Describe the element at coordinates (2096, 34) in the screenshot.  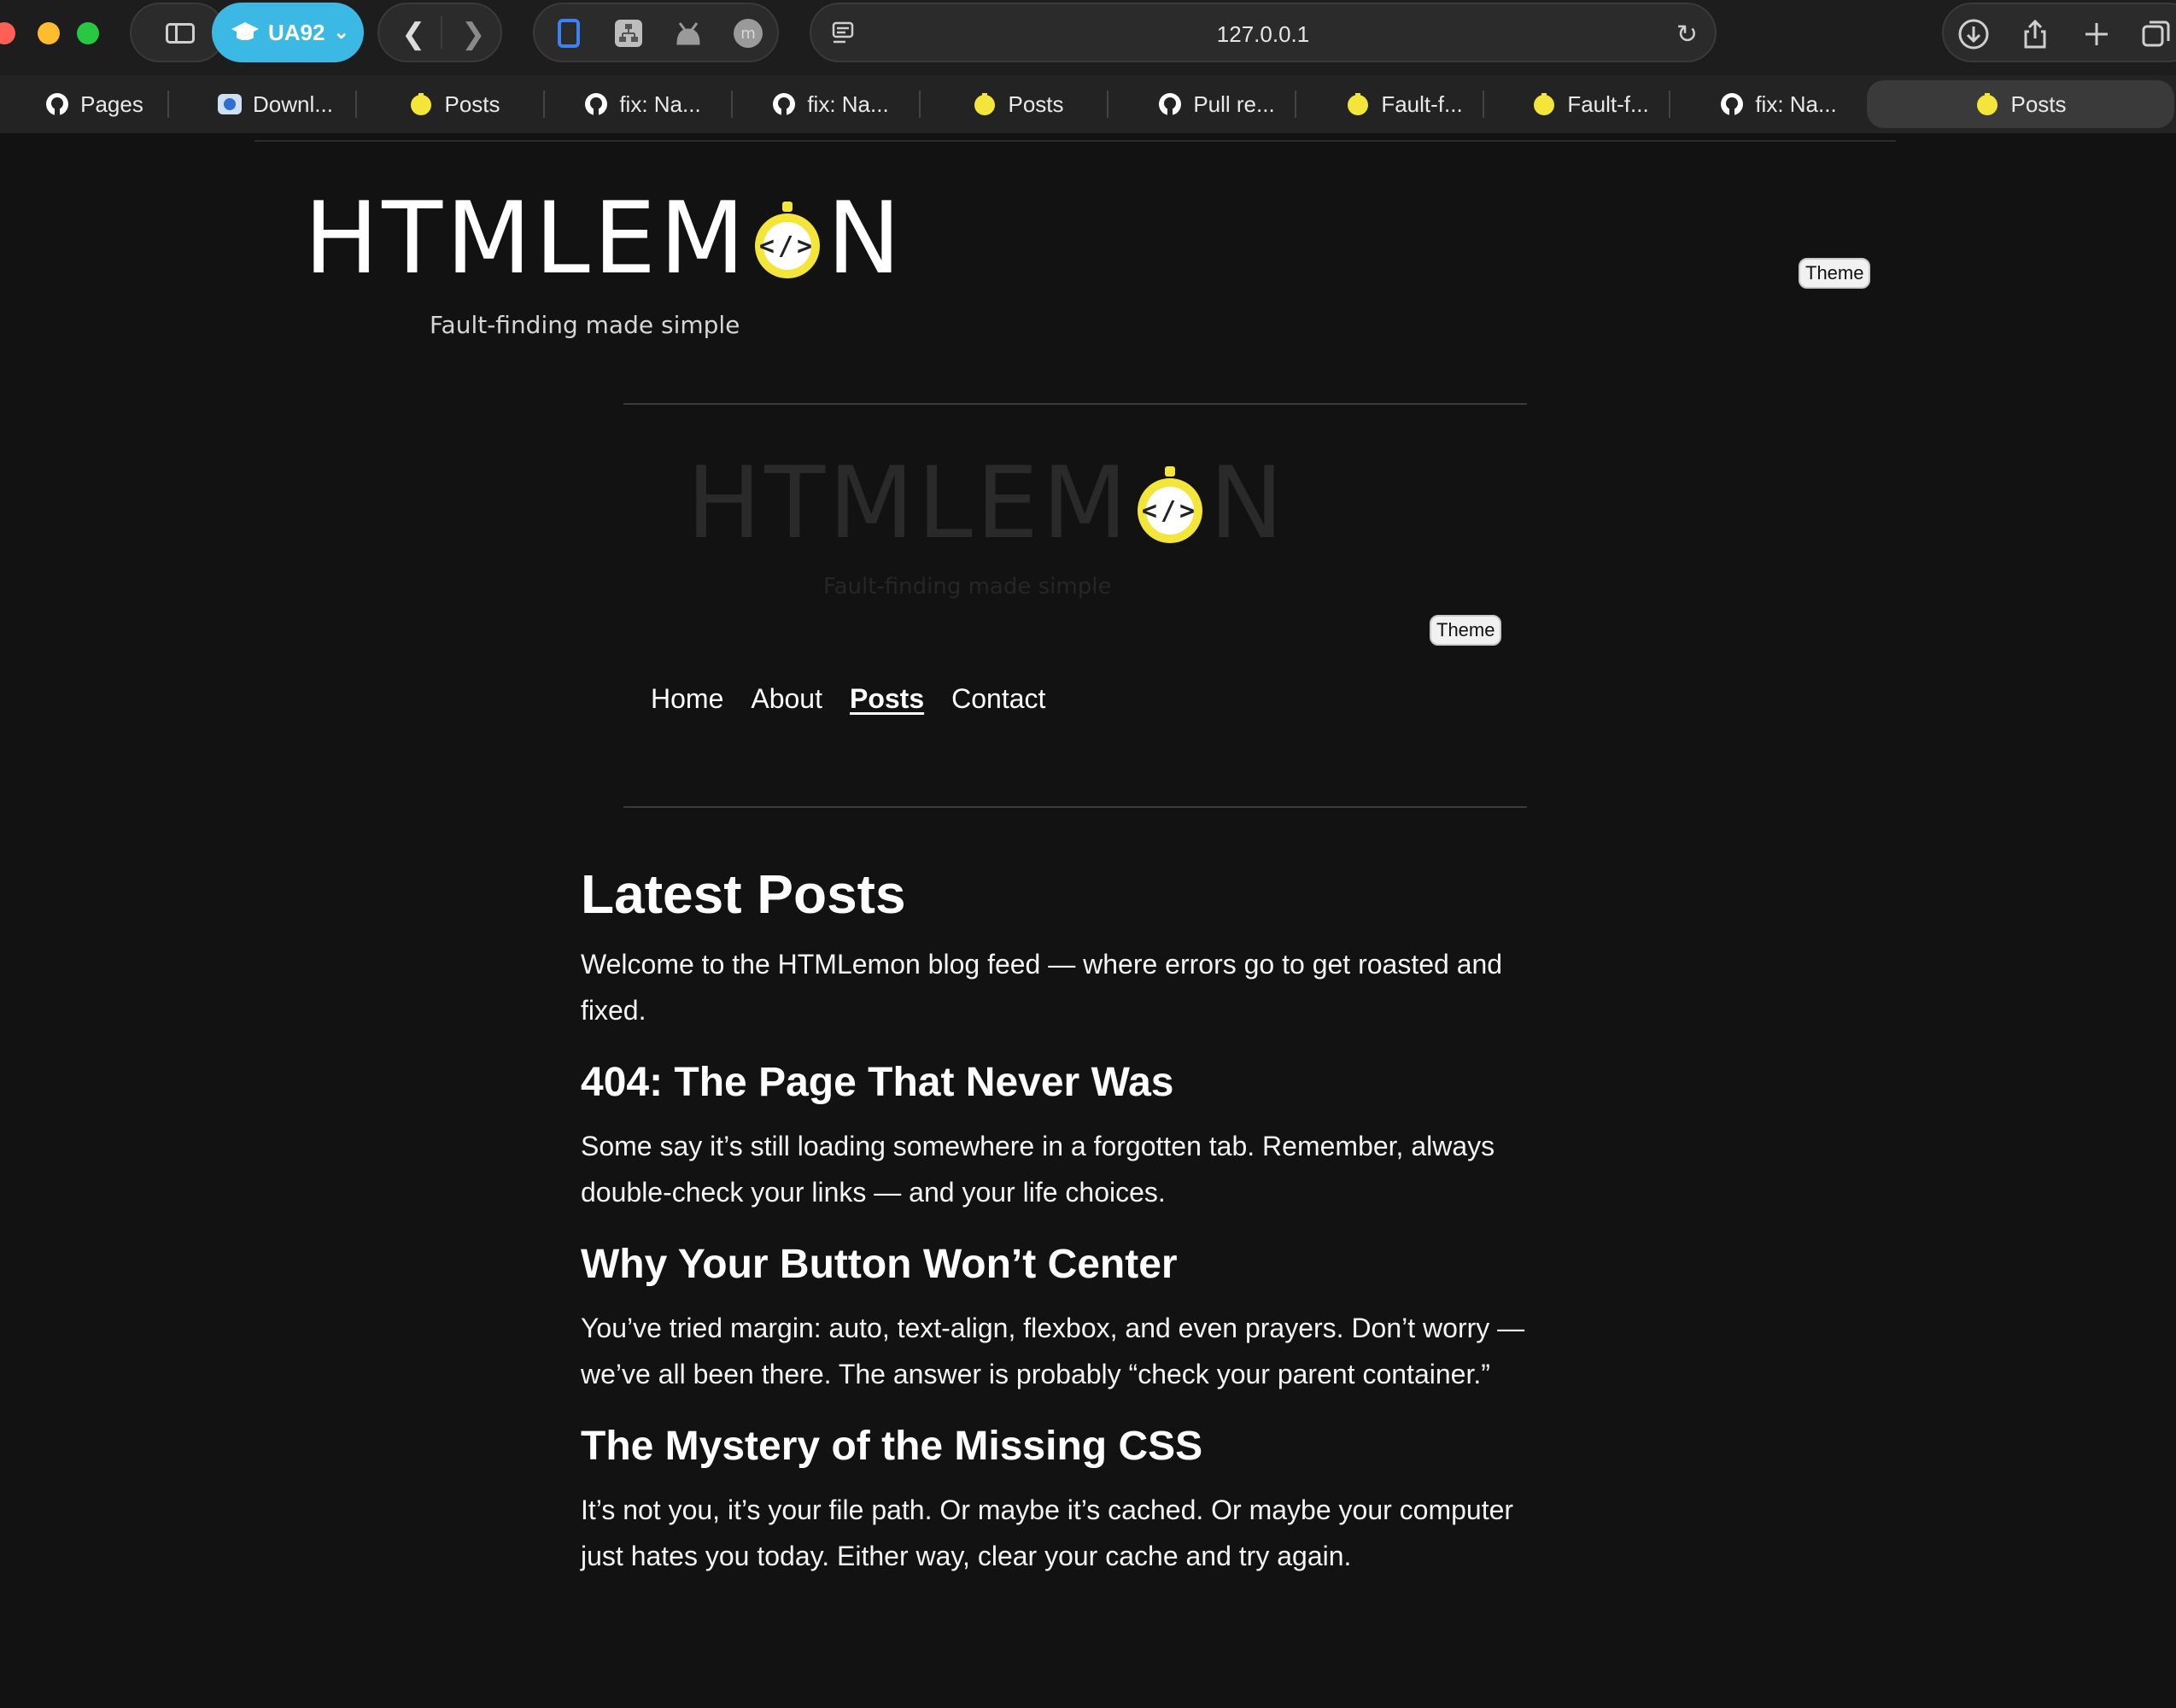
I see `new-tab-icon` at that location.